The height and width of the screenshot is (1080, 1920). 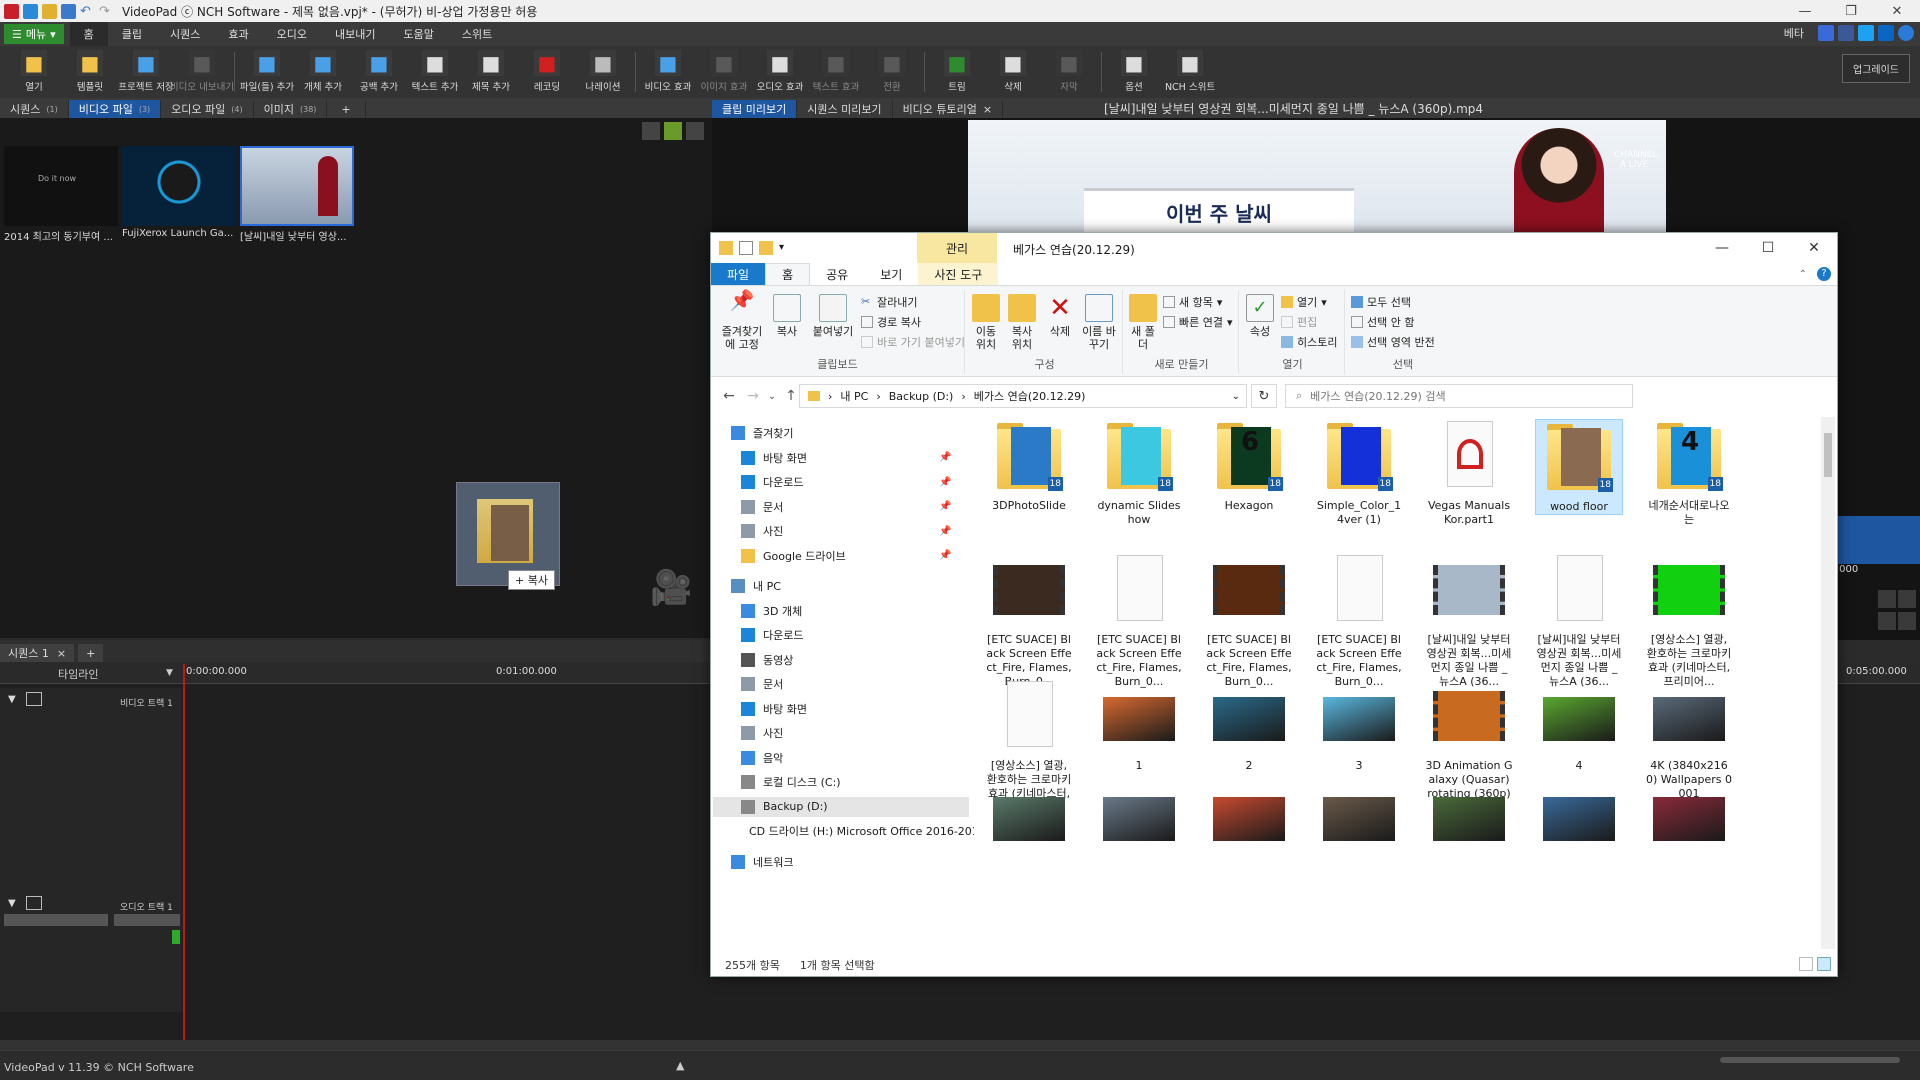 What do you see at coordinates (1359, 473) in the screenshot?
I see `folder-item: 18 Simple_Color_14ver (1)` at bounding box center [1359, 473].